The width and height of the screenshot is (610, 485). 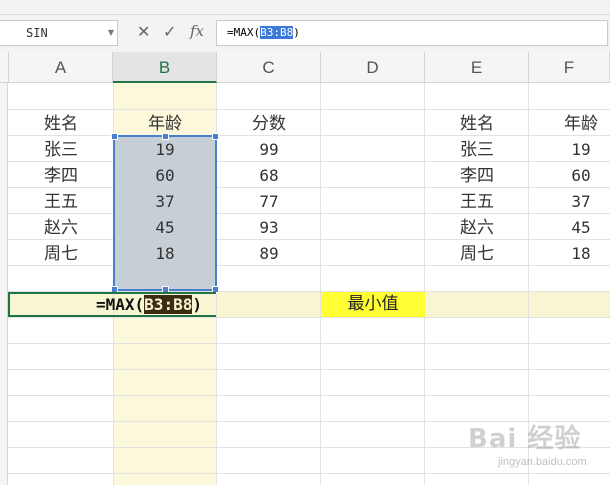 What do you see at coordinates (165, 67) in the screenshot?
I see `column-header-b: B` at bounding box center [165, 67].